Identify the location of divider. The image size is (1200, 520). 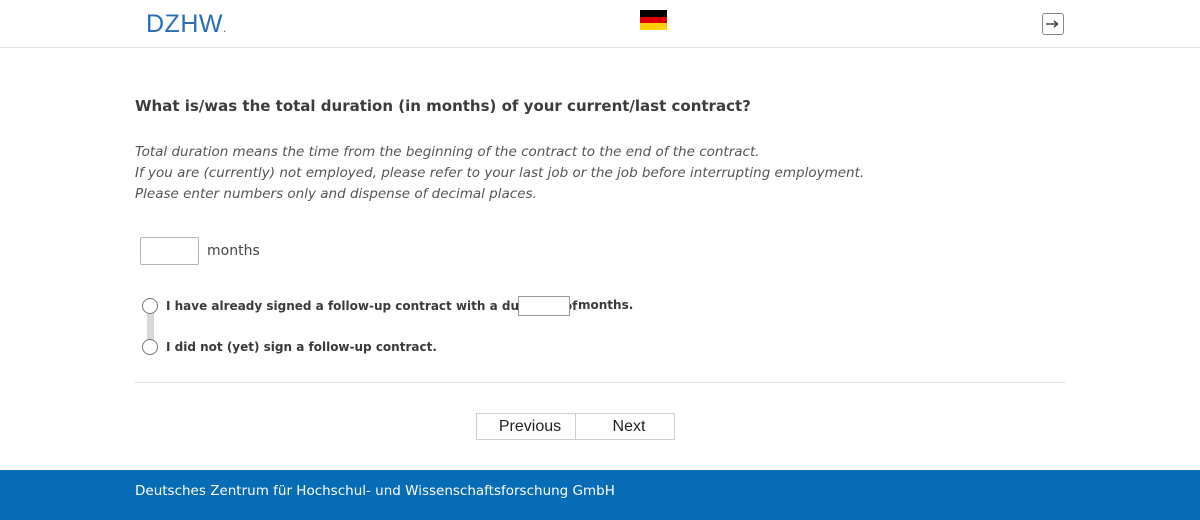
(600, 382).